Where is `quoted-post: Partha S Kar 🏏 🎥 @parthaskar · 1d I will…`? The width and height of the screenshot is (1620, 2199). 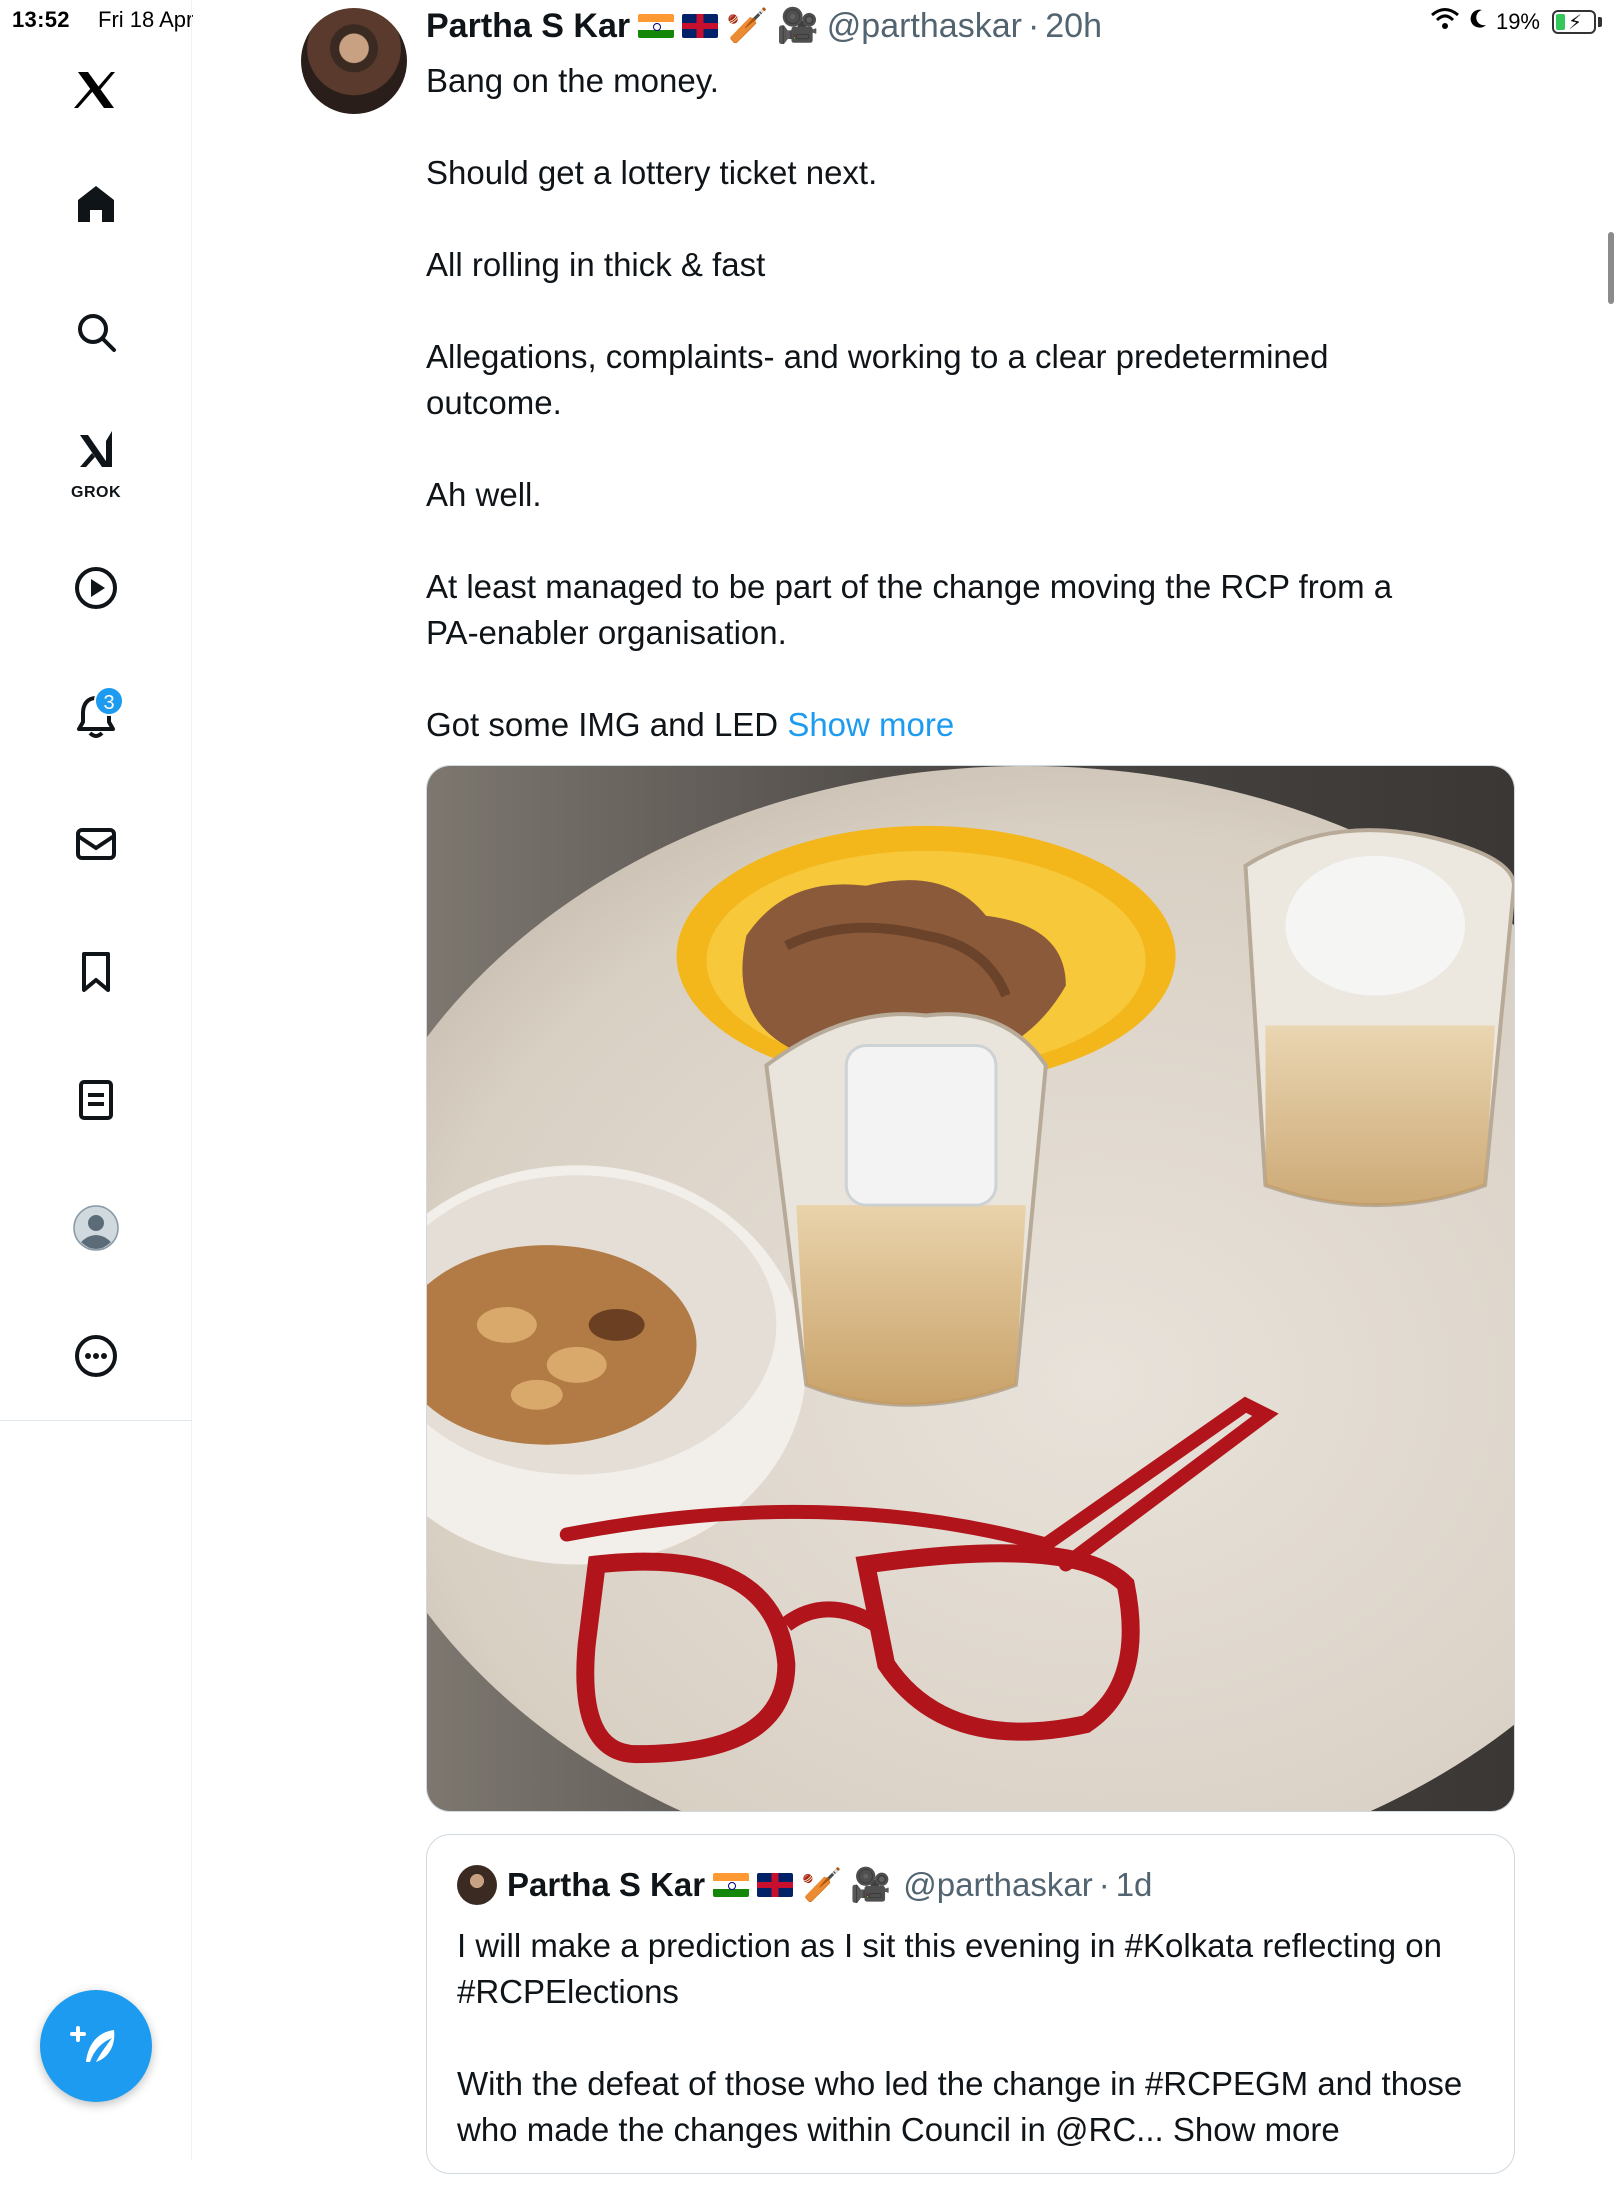 quoted-post: Partha S Kar 🏏 🎥 @parthaskar · 1d I will… is located at coordinates (970, 2004).